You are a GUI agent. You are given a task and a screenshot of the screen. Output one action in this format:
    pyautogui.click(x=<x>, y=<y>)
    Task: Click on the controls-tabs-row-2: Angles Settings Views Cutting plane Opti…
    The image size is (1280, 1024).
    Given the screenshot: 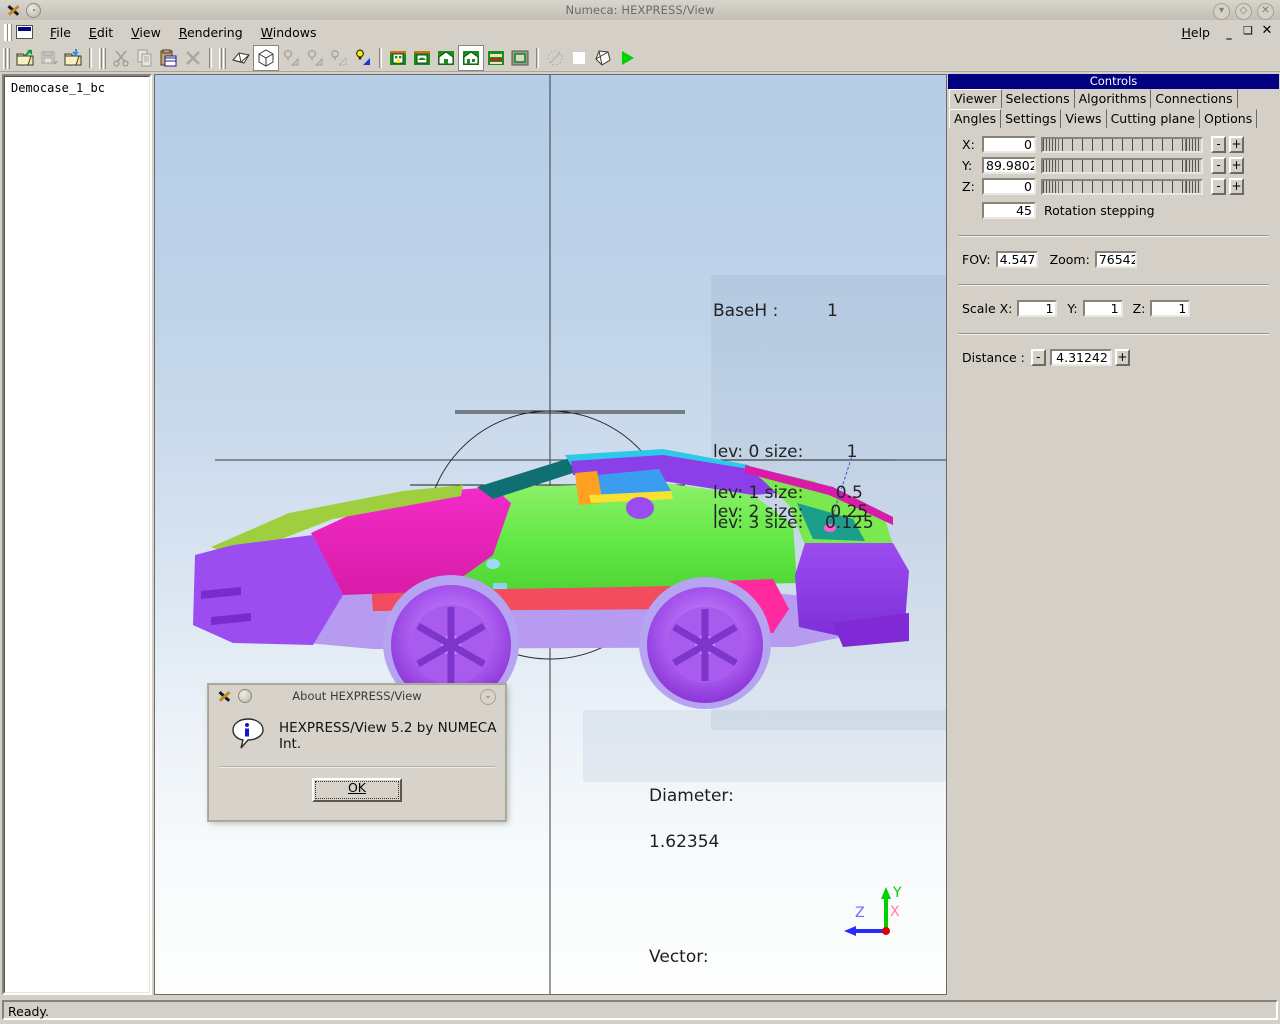 What is the action you would take?
    pyautogui.click(x=1113, y=118)
    